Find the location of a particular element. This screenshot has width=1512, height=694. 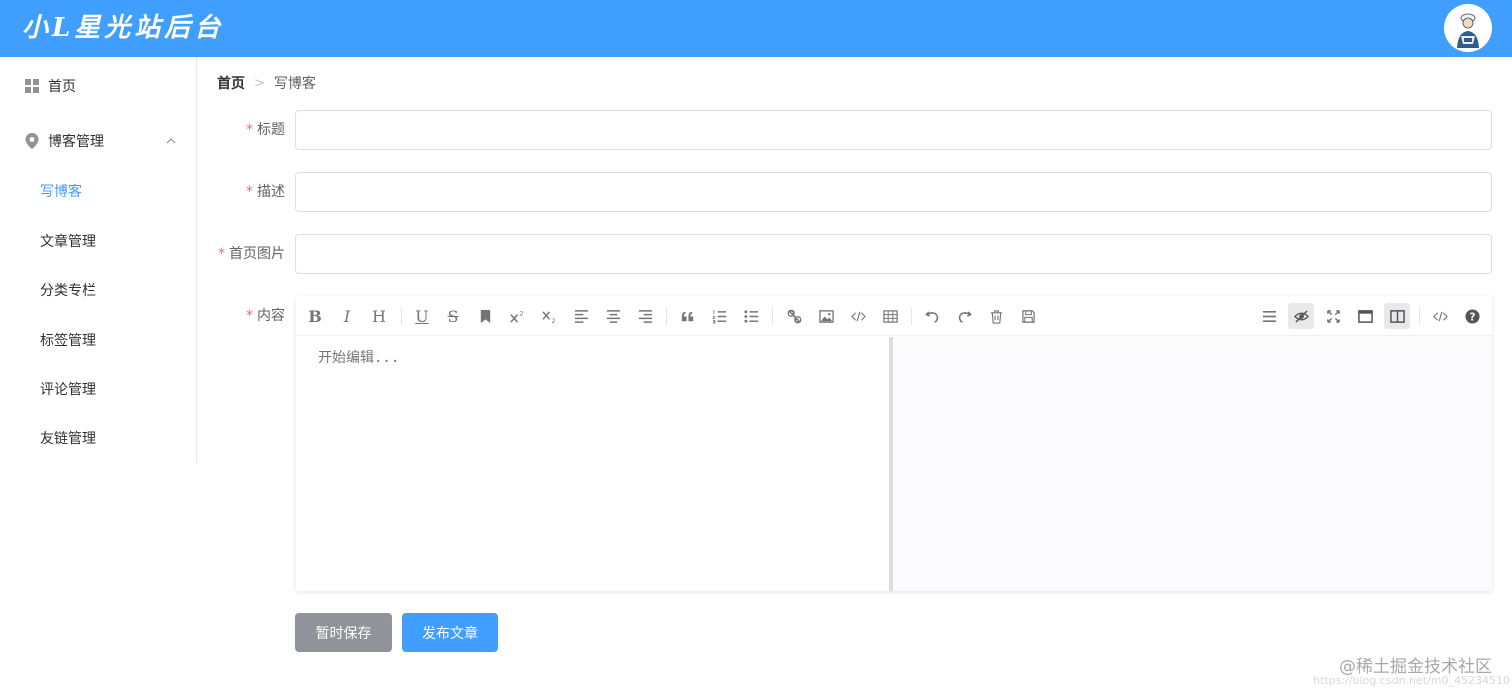

sidebar-item-label: 分类专栏 is located at coordinates (68, 291).